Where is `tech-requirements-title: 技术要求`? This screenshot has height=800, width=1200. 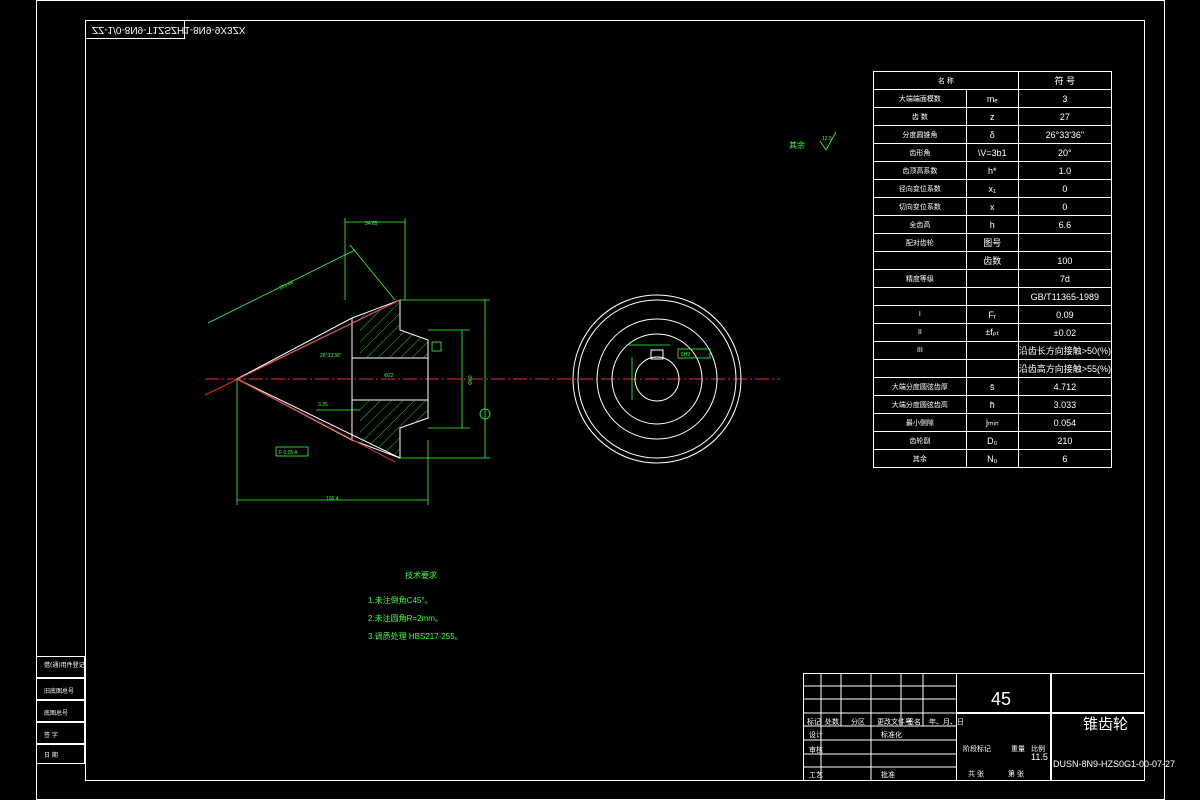 tech-requirements-title: 技术要求 is located at coordinates (421, 575).